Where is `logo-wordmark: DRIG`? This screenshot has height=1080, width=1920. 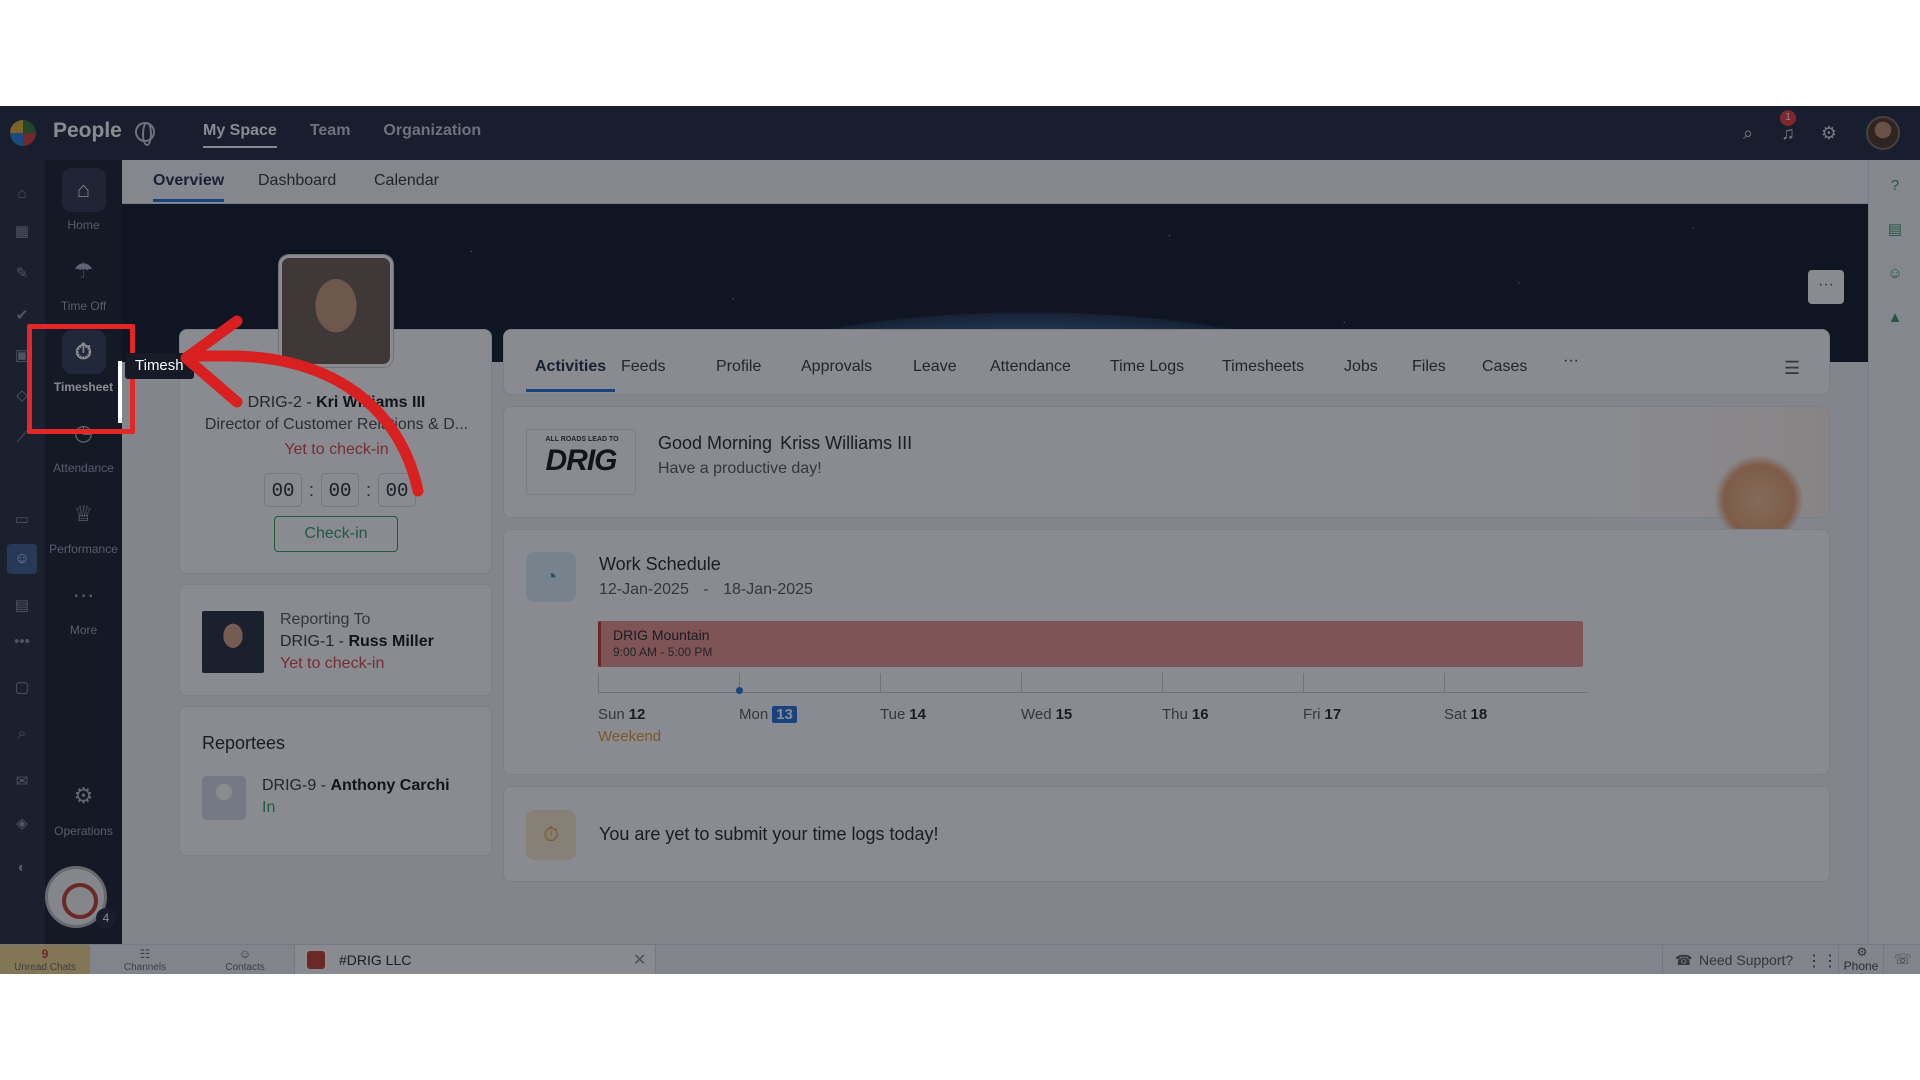
logo-wordmark: DRIG is located at coordinates (581, 460).